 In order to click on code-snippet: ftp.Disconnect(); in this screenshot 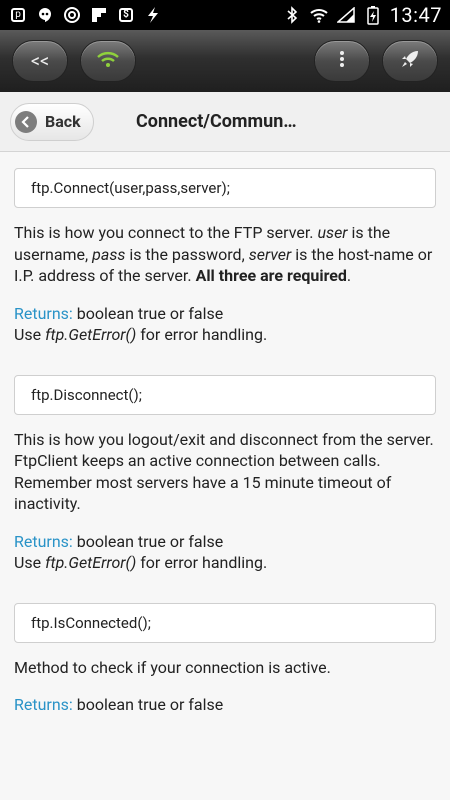, I will do `click(225, 394)`.